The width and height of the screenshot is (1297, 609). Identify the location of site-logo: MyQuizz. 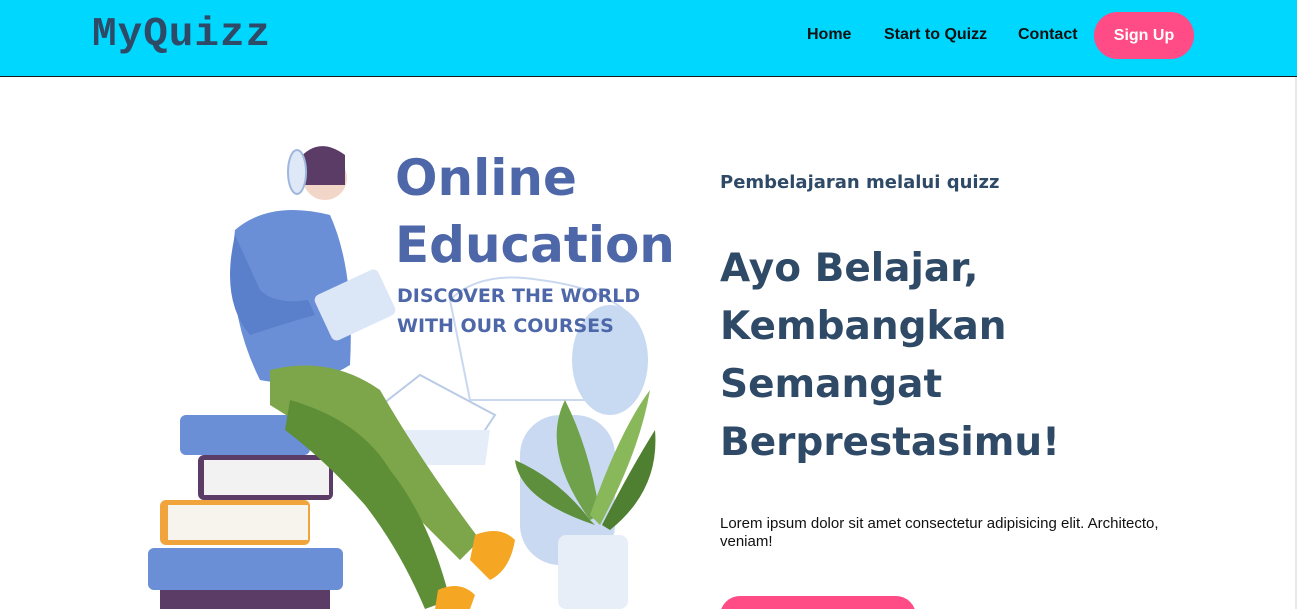
(181, 35).